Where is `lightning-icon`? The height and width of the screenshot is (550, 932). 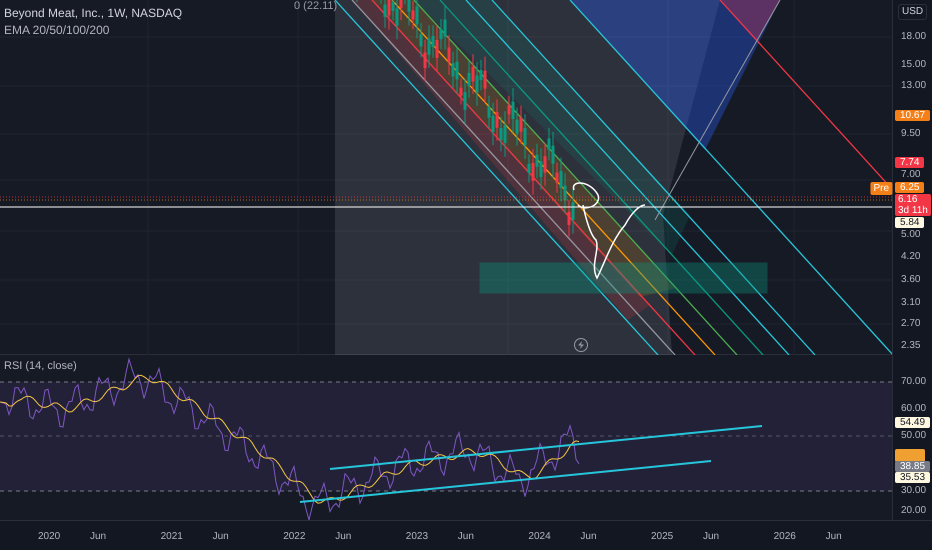
lightning-icon is located at coordinates (581, 345).